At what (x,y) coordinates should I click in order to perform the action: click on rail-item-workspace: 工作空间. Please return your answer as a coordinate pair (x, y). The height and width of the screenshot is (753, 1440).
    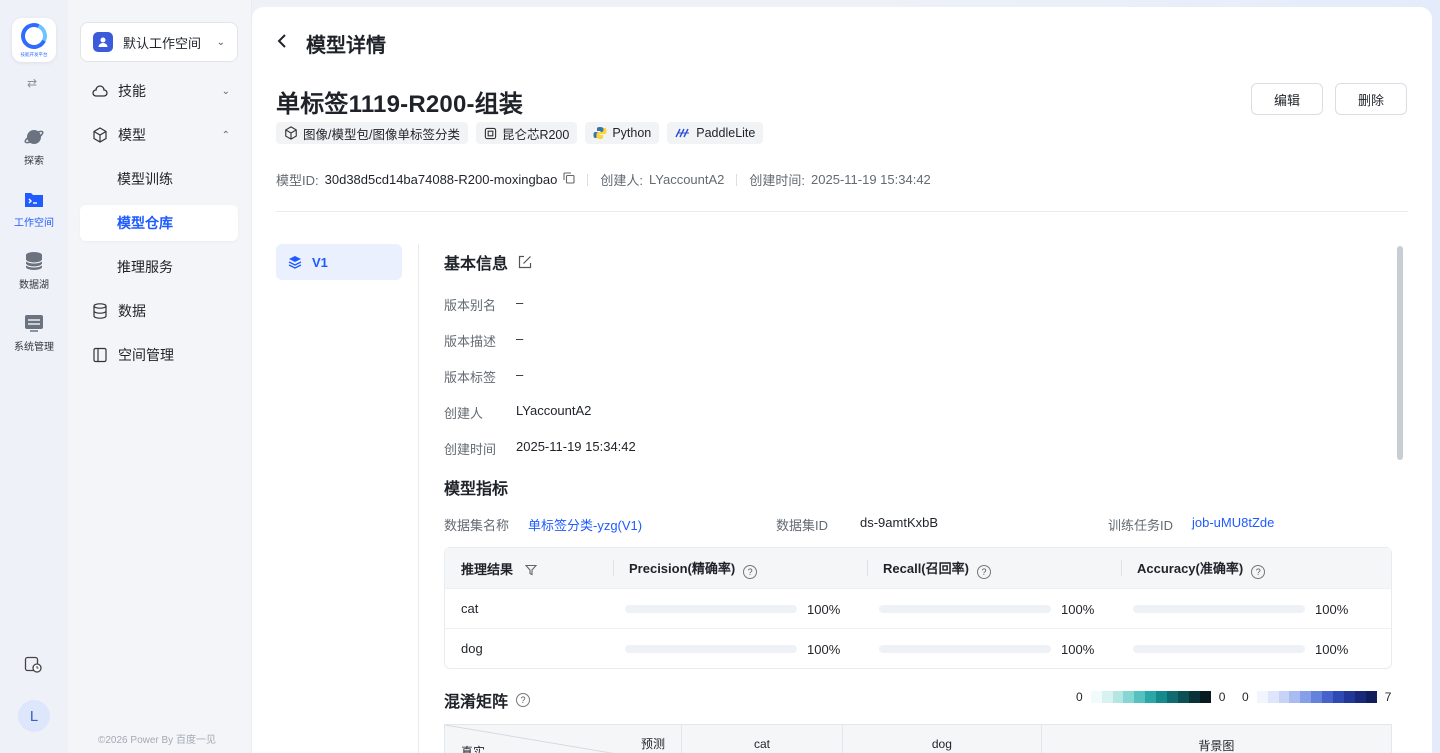
    Looking at the image, I should click on (34, 208).